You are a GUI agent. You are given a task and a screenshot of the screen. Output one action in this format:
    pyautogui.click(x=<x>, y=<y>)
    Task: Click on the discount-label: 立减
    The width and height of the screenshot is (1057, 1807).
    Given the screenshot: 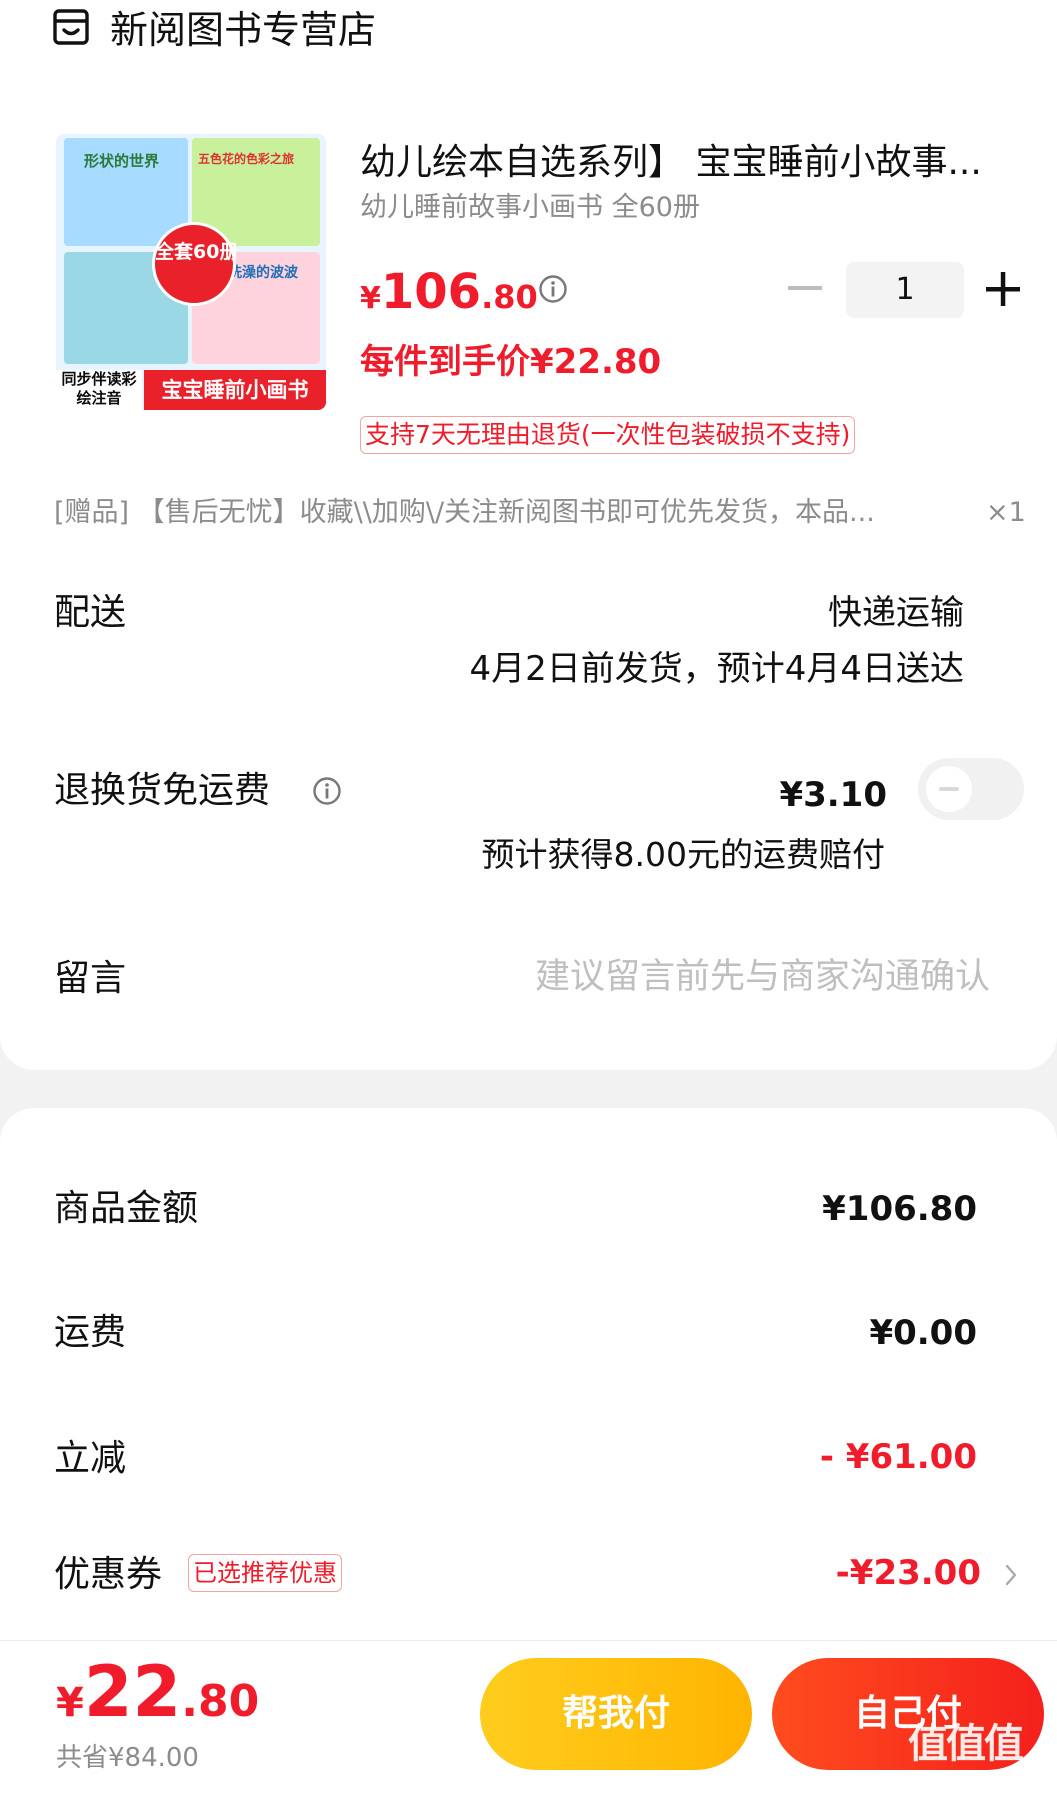 What is the action you would take?
    pyautogui.click(x=90, y=1458)
    